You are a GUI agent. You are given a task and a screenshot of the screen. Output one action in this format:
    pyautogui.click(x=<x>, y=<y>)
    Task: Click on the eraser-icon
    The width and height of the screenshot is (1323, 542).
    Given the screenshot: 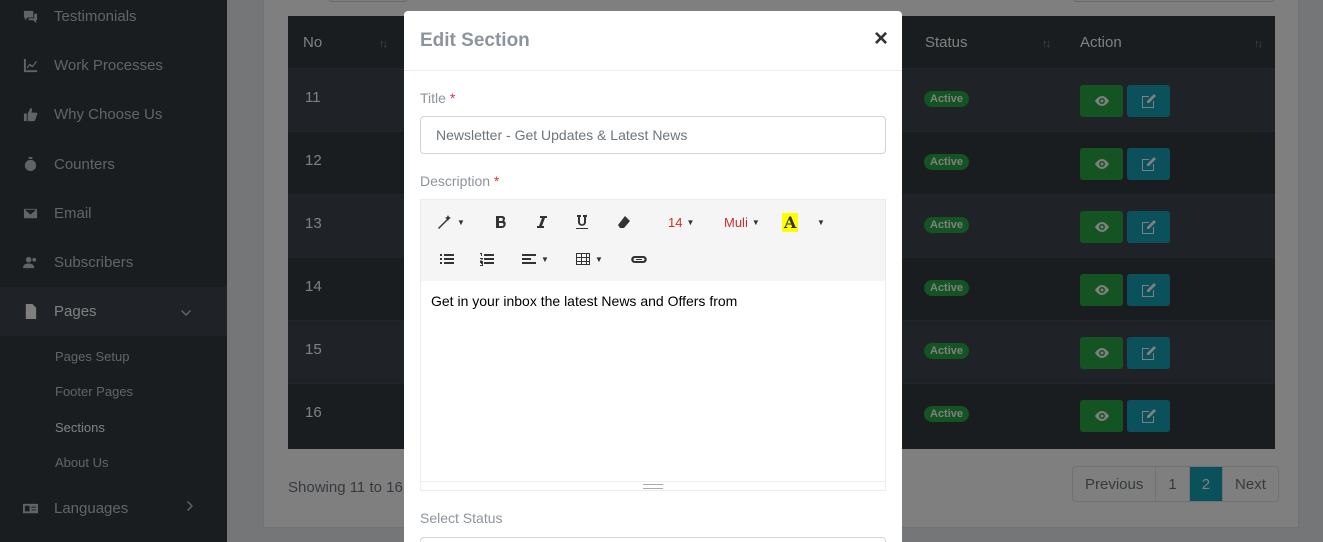 What is the action you would take?
    pyautogui.click(x=624, y=222)
    